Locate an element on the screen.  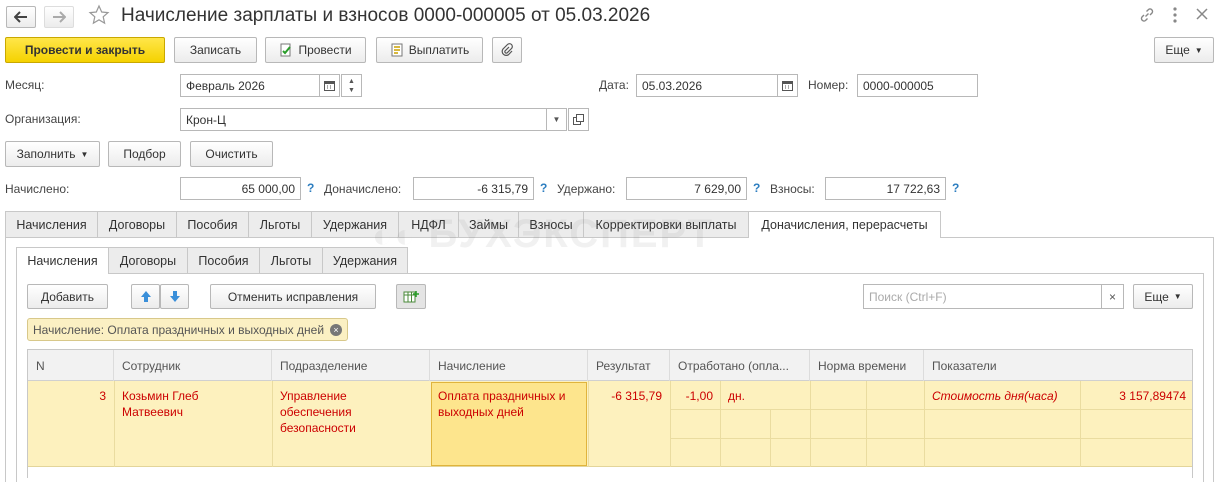
subtab-benefits: Пособия is located at coordinates (223, 260).